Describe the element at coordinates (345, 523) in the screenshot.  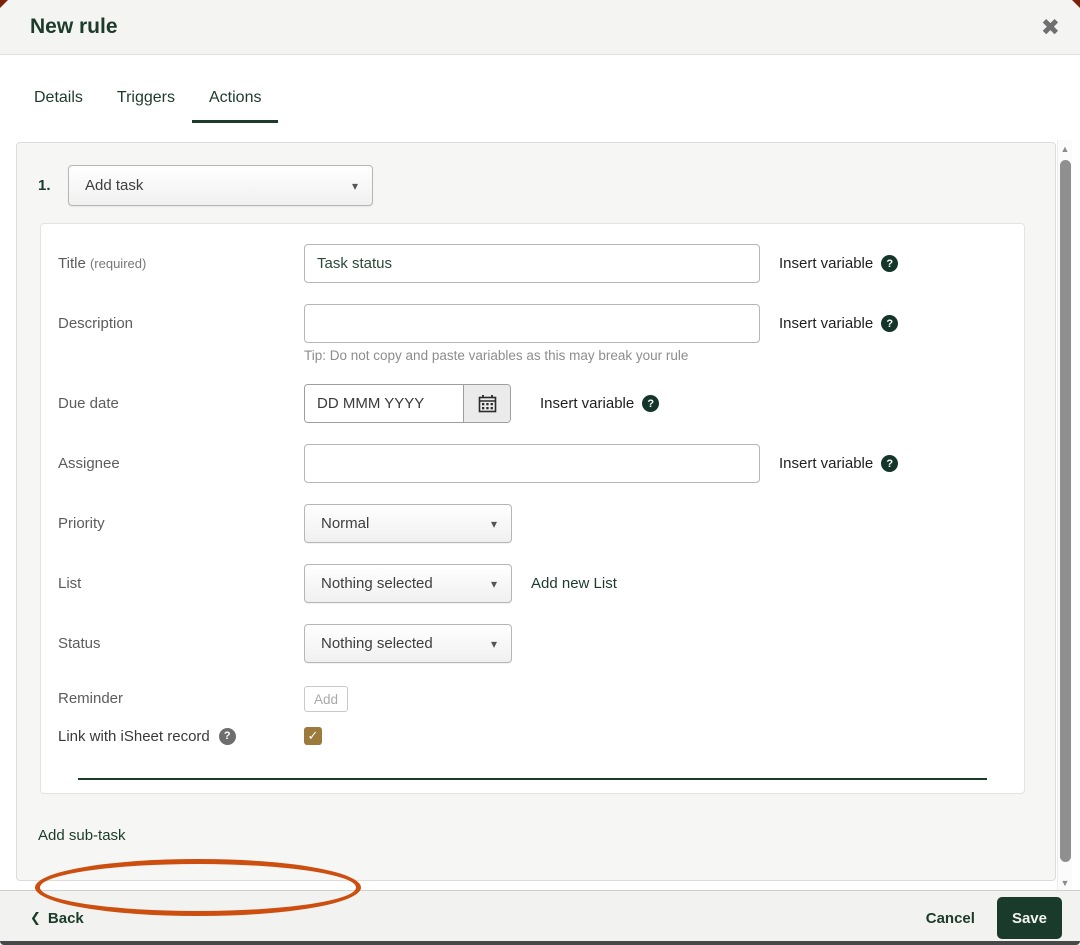
I see `priority-value: Normal` at that location.